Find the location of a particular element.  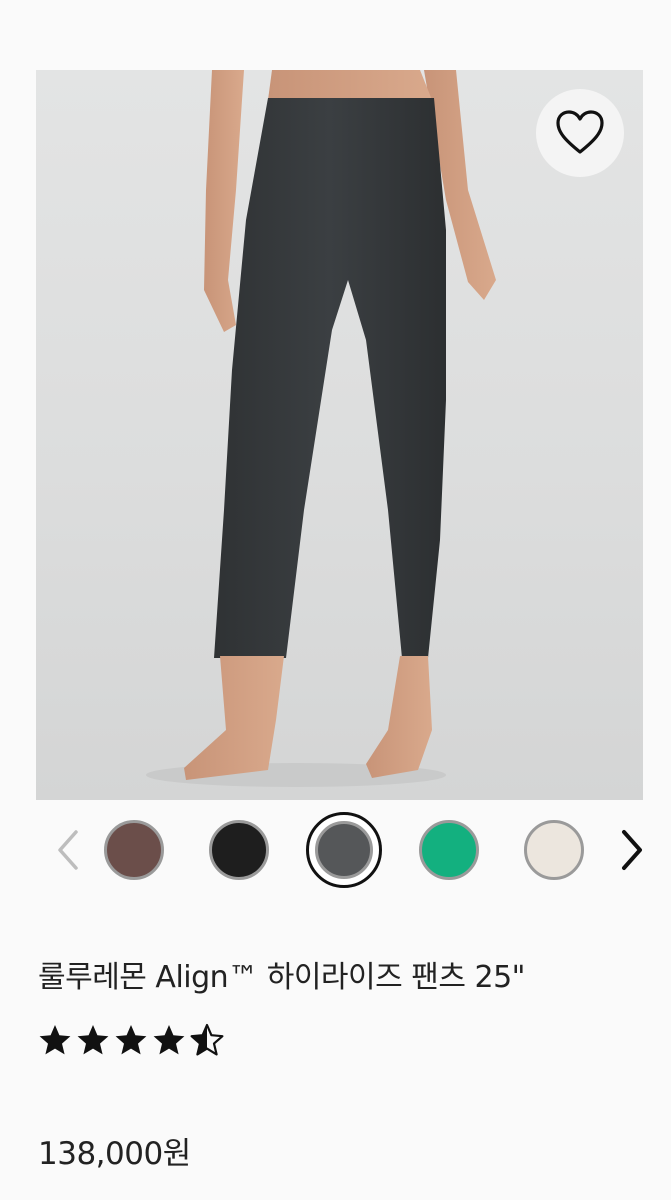

color-swatch-row is located at coordinates (335, 850).